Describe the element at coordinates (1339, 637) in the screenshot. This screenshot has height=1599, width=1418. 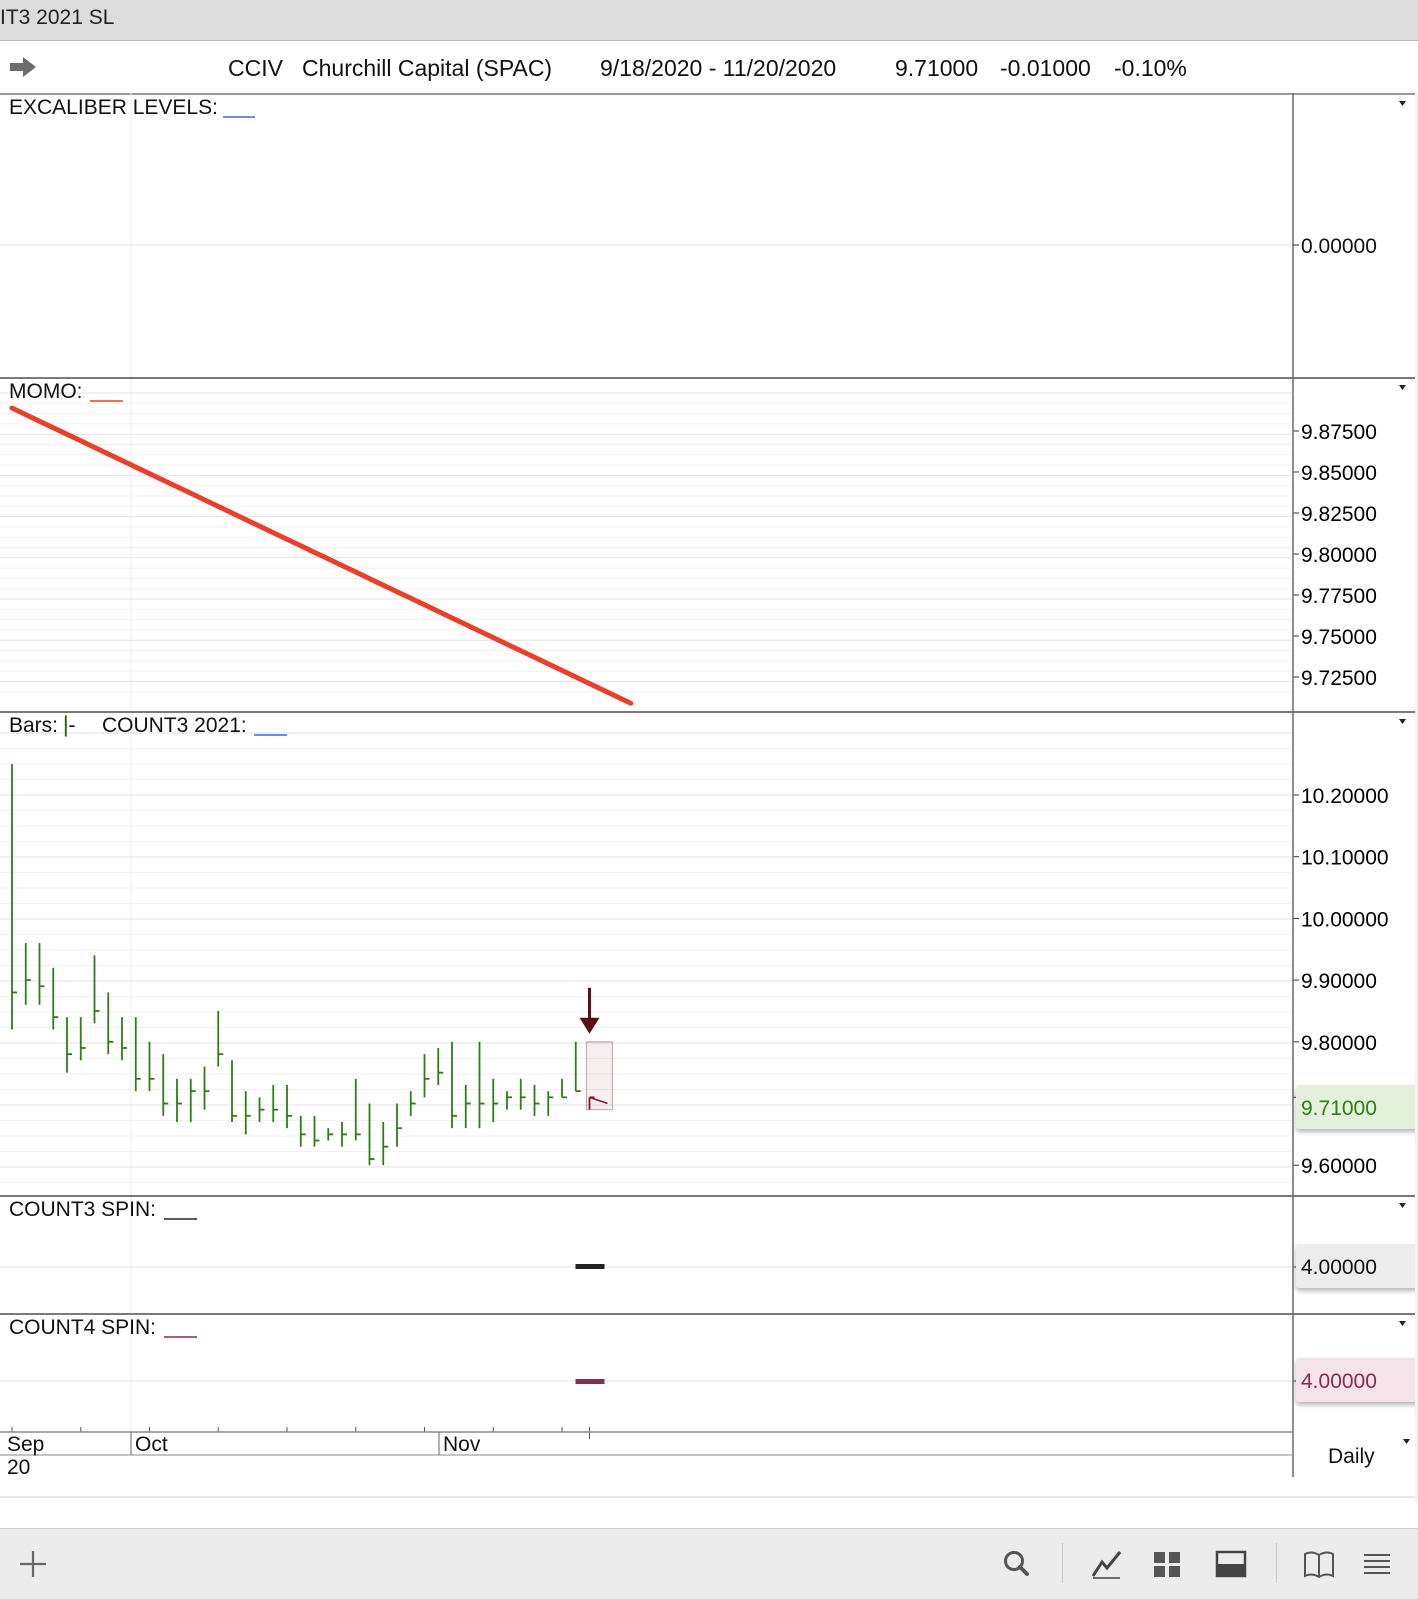
I see `momo-tick-label: 9.75000` at that location.